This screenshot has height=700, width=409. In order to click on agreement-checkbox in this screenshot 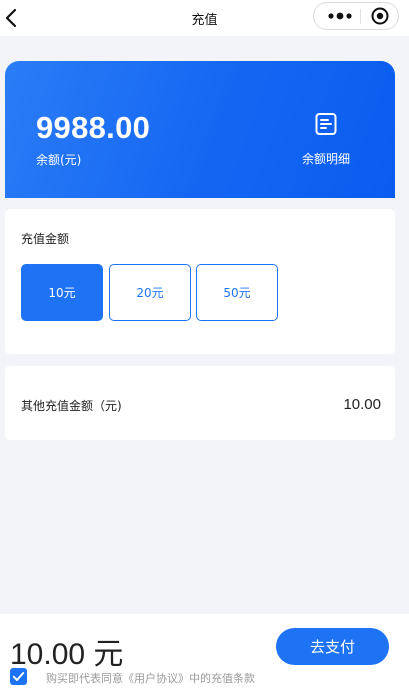, I will do `click(18, 676)`.